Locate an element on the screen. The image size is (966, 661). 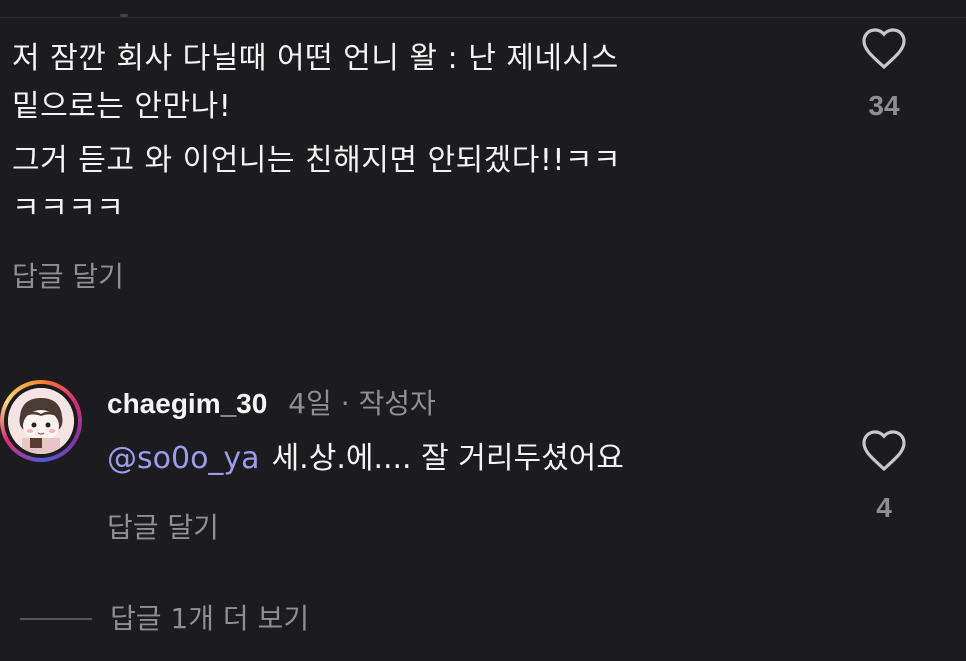
username-link: chaegim_30 is located at coordinates (187, 403).